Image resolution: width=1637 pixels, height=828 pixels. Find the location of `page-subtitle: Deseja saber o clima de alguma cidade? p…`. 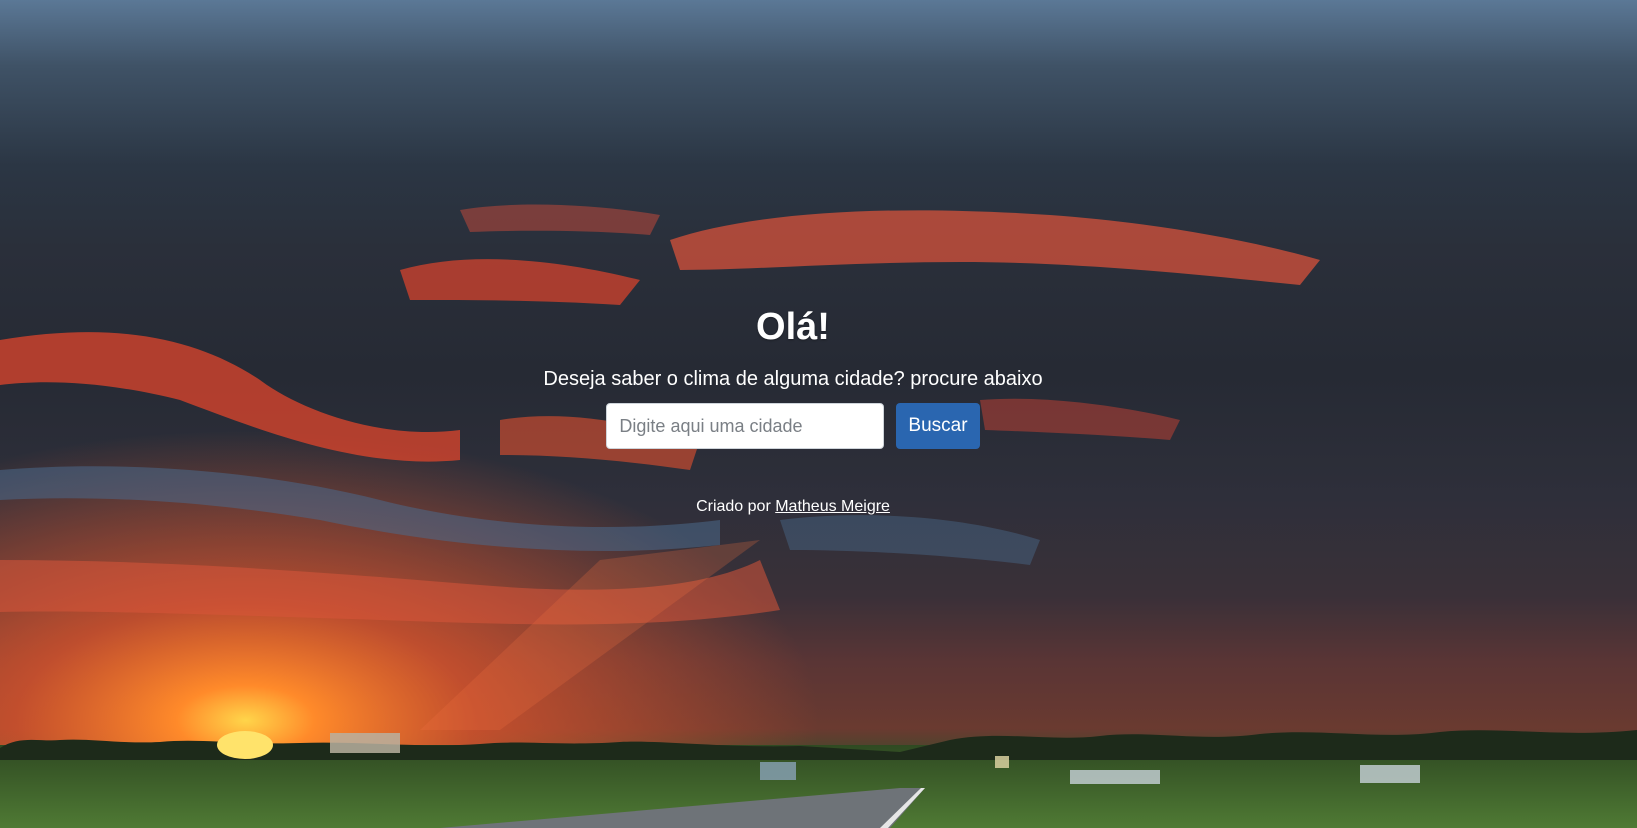

page-subtitle: Deseja saber o clima de alguma cidade? p… is located at coordinates (793, 379).